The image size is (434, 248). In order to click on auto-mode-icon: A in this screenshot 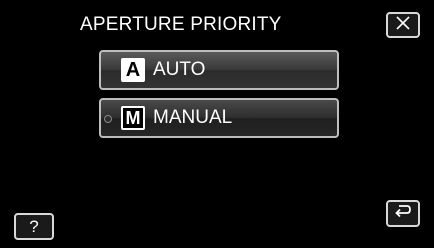, I will do `click(133, 70)`.